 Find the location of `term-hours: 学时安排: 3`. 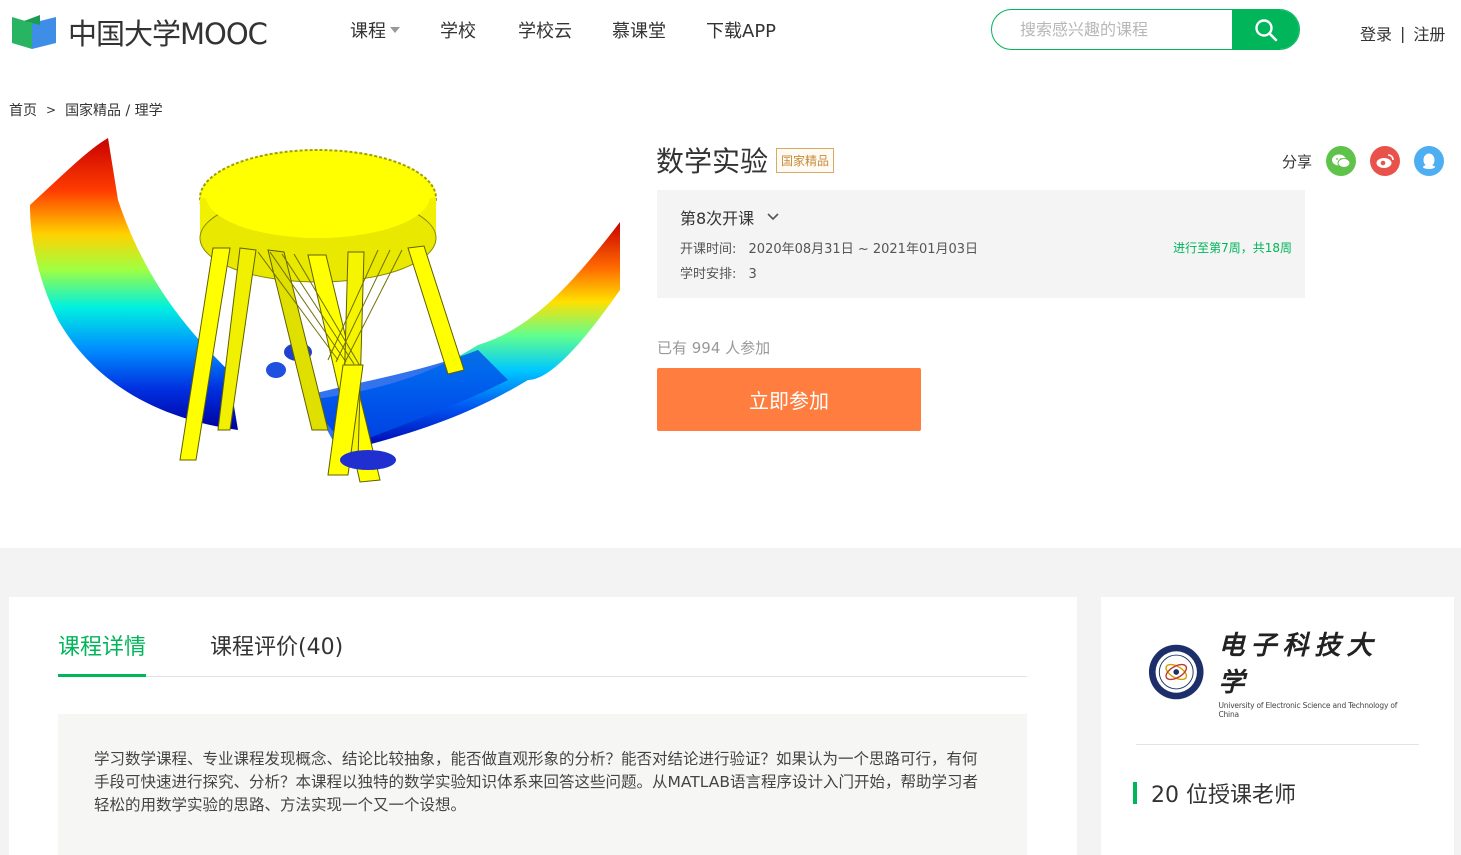

term-hours: 学时安排: 3 is located at coordinates (718, 272).